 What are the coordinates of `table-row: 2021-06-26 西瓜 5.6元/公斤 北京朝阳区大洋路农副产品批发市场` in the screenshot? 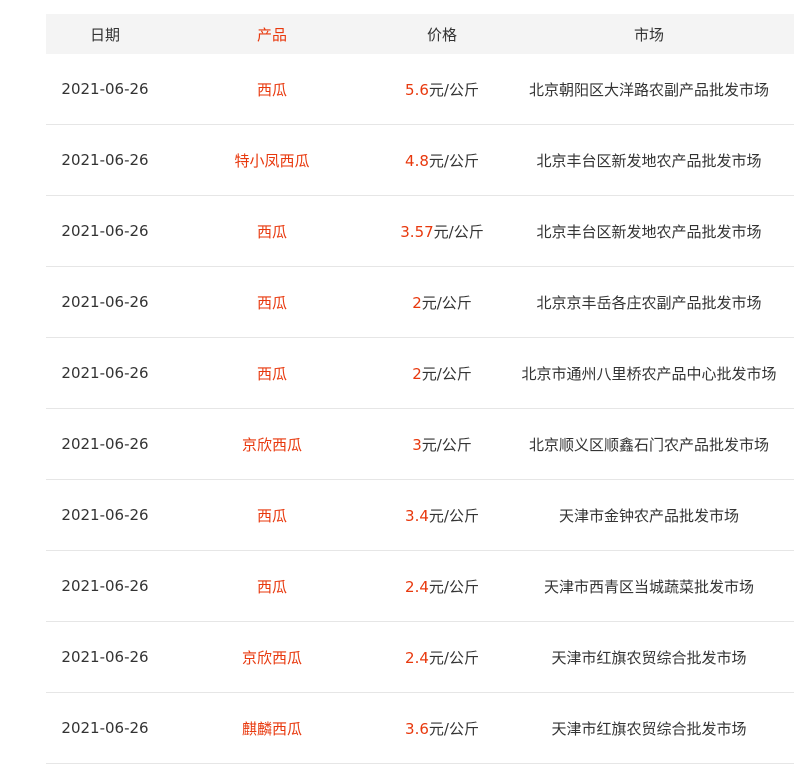 It's located at (420, 89).